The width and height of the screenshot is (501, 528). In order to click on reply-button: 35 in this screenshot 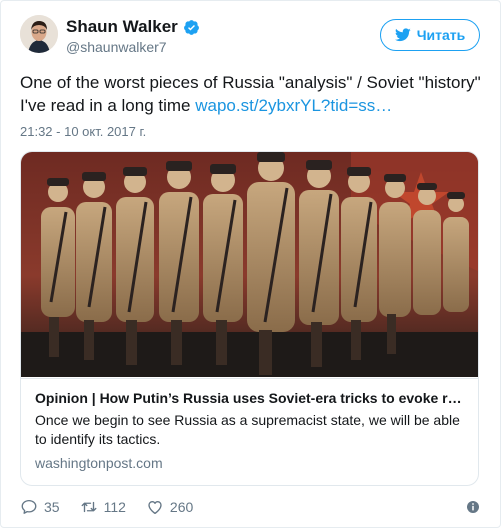, I will do `click(40, 507)`.